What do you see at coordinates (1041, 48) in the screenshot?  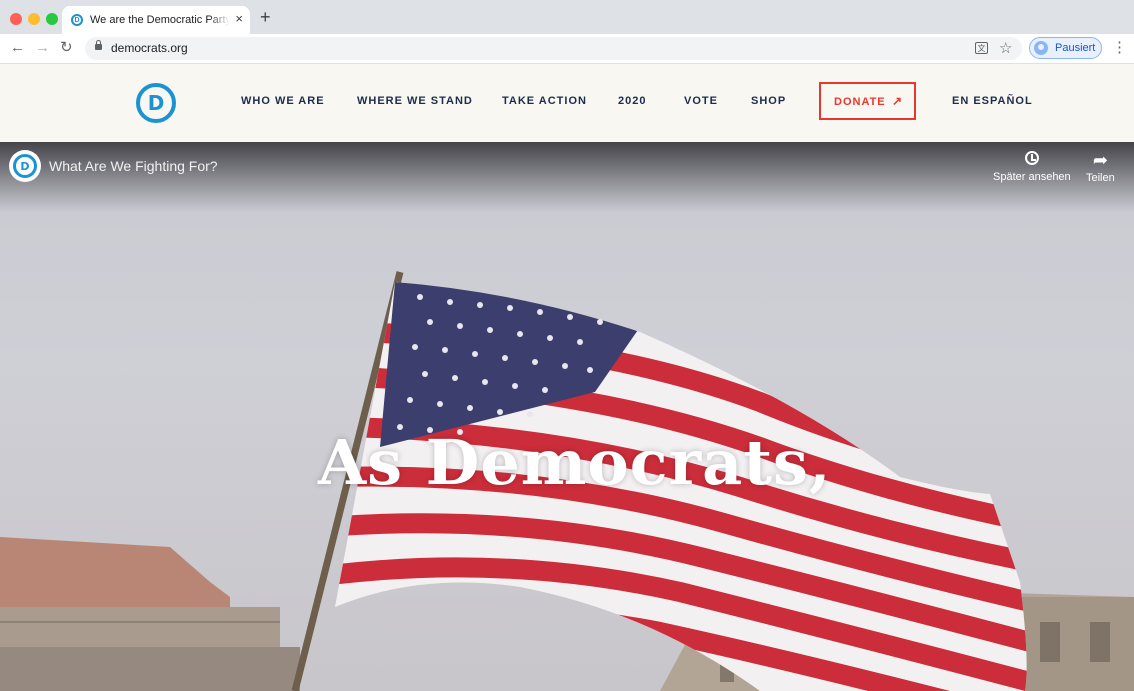 I see `avatar-icon` at bounding box center [1041, 48].